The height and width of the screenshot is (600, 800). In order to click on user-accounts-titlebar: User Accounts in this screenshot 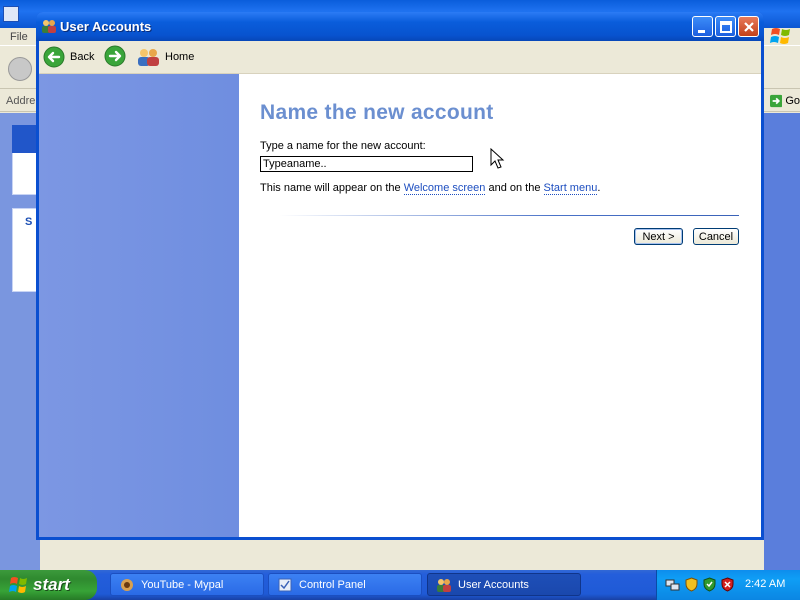, I will do `click(400, 26)`.